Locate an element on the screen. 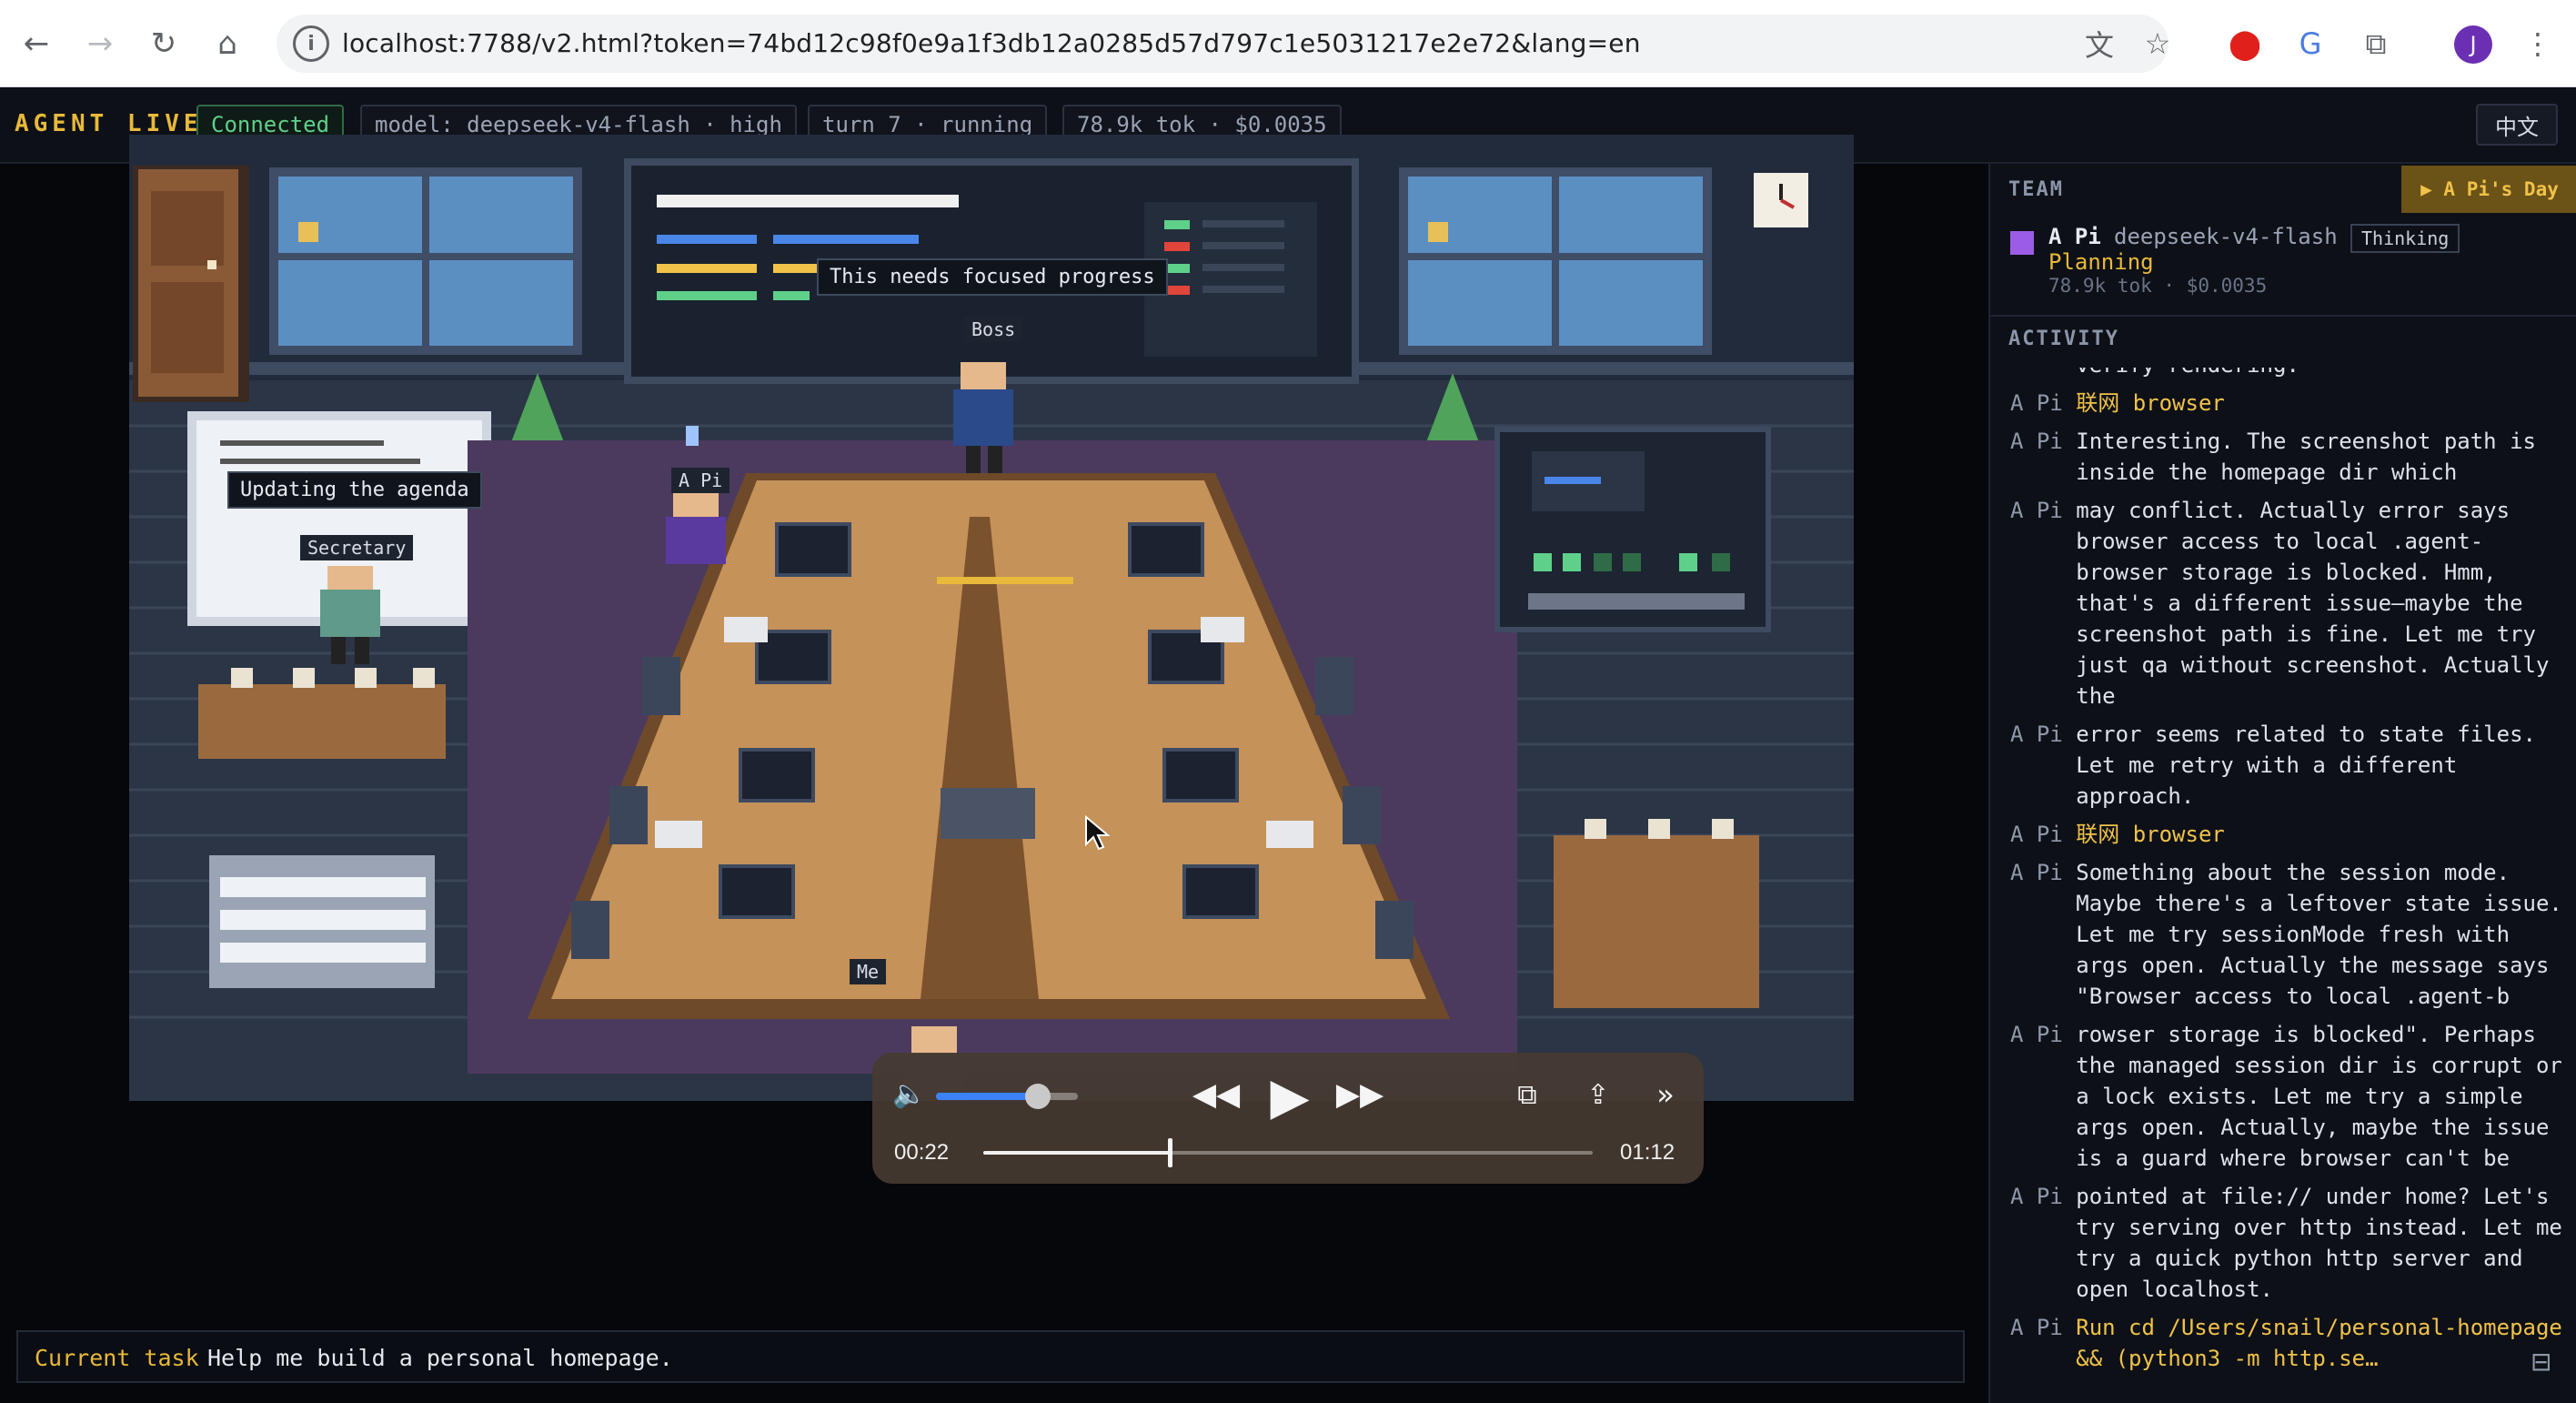 This screenshot has height=1403, width=2576. activity-text: try a quick python http server and is located at coordinates (2299, 1258).